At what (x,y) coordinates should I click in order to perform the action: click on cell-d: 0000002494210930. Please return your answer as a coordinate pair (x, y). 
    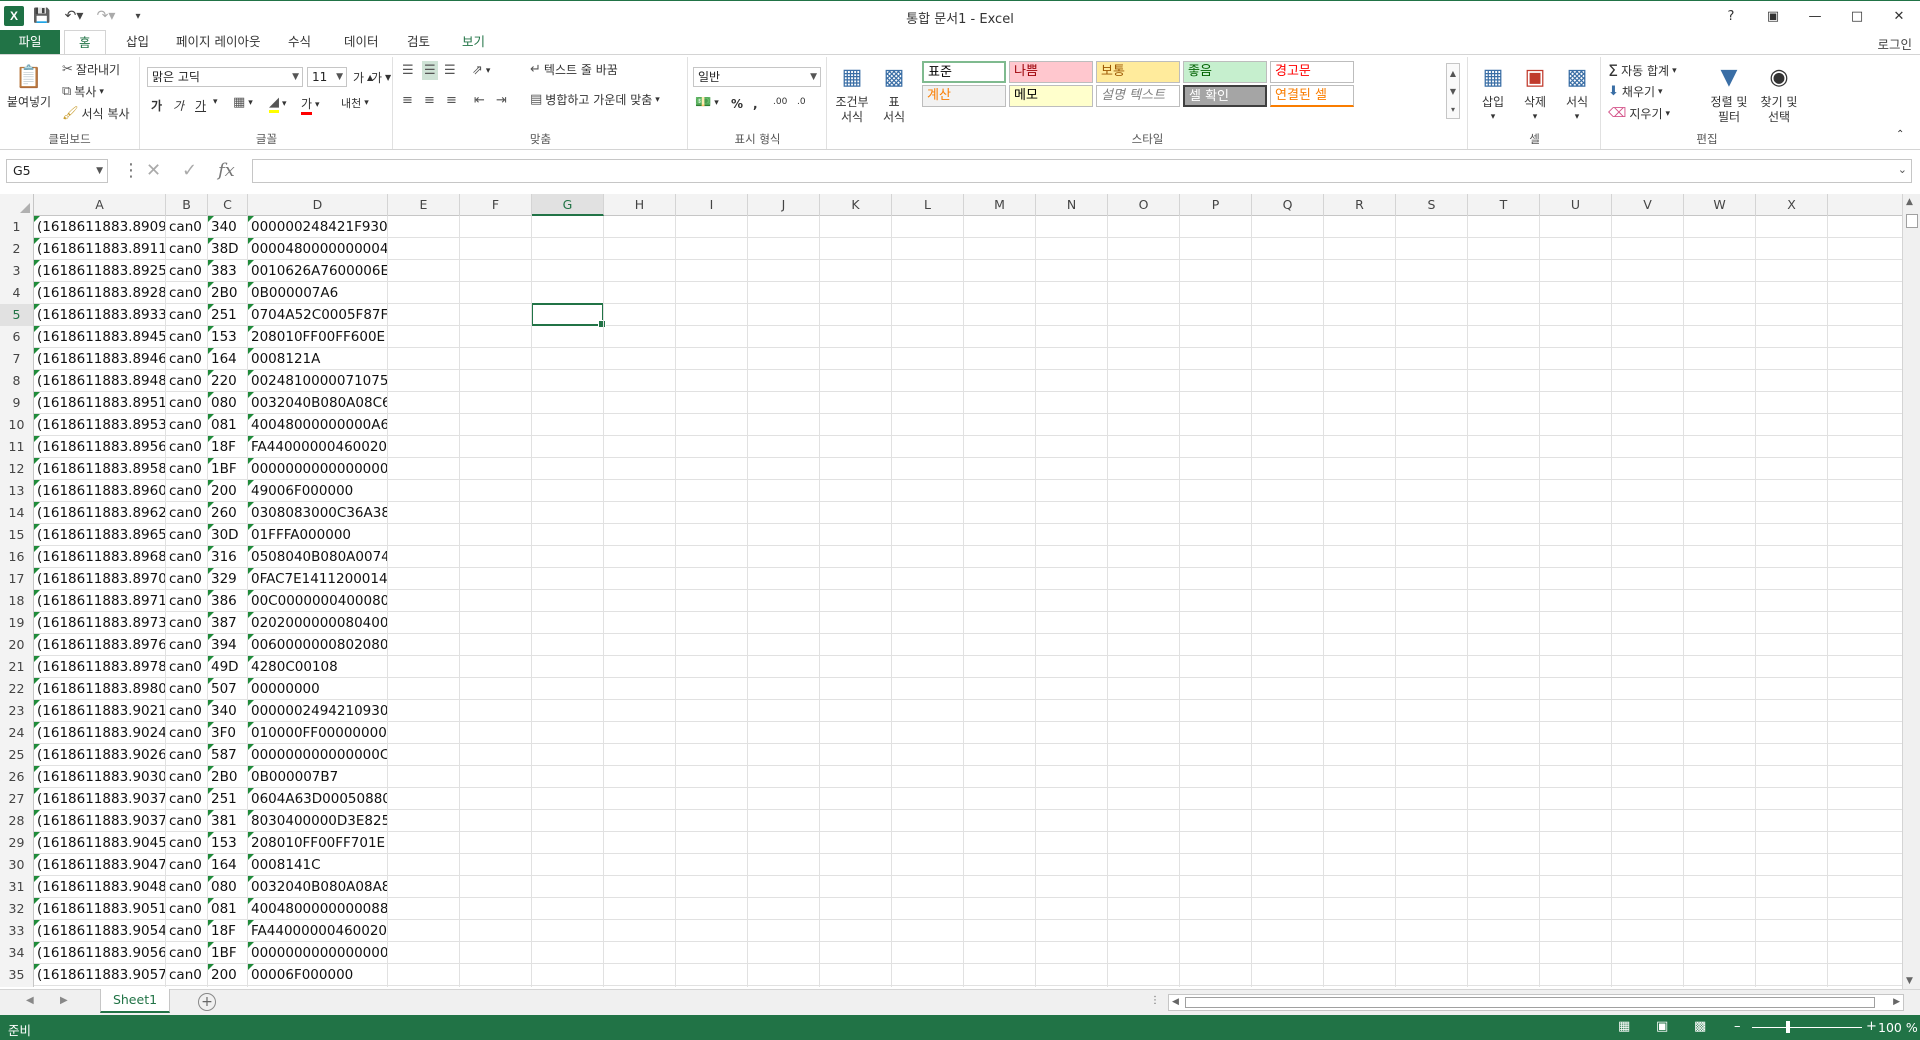
    Looking at the image, I should click on (318, 711).